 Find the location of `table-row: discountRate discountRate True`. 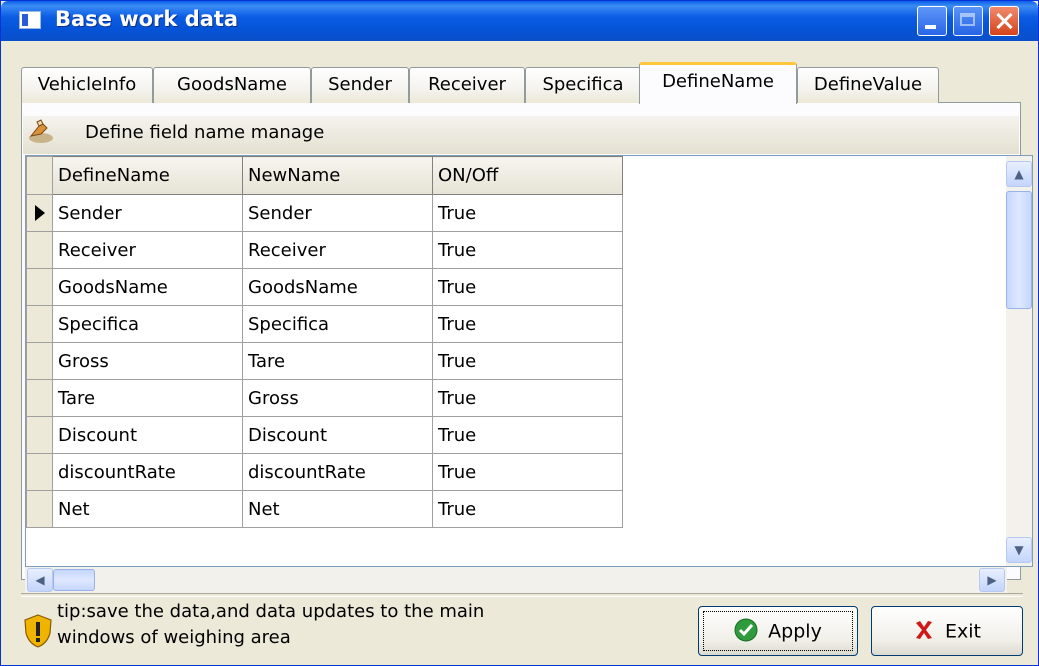

table-row: discountRate discountRate True is located at coordinates (324, 472).